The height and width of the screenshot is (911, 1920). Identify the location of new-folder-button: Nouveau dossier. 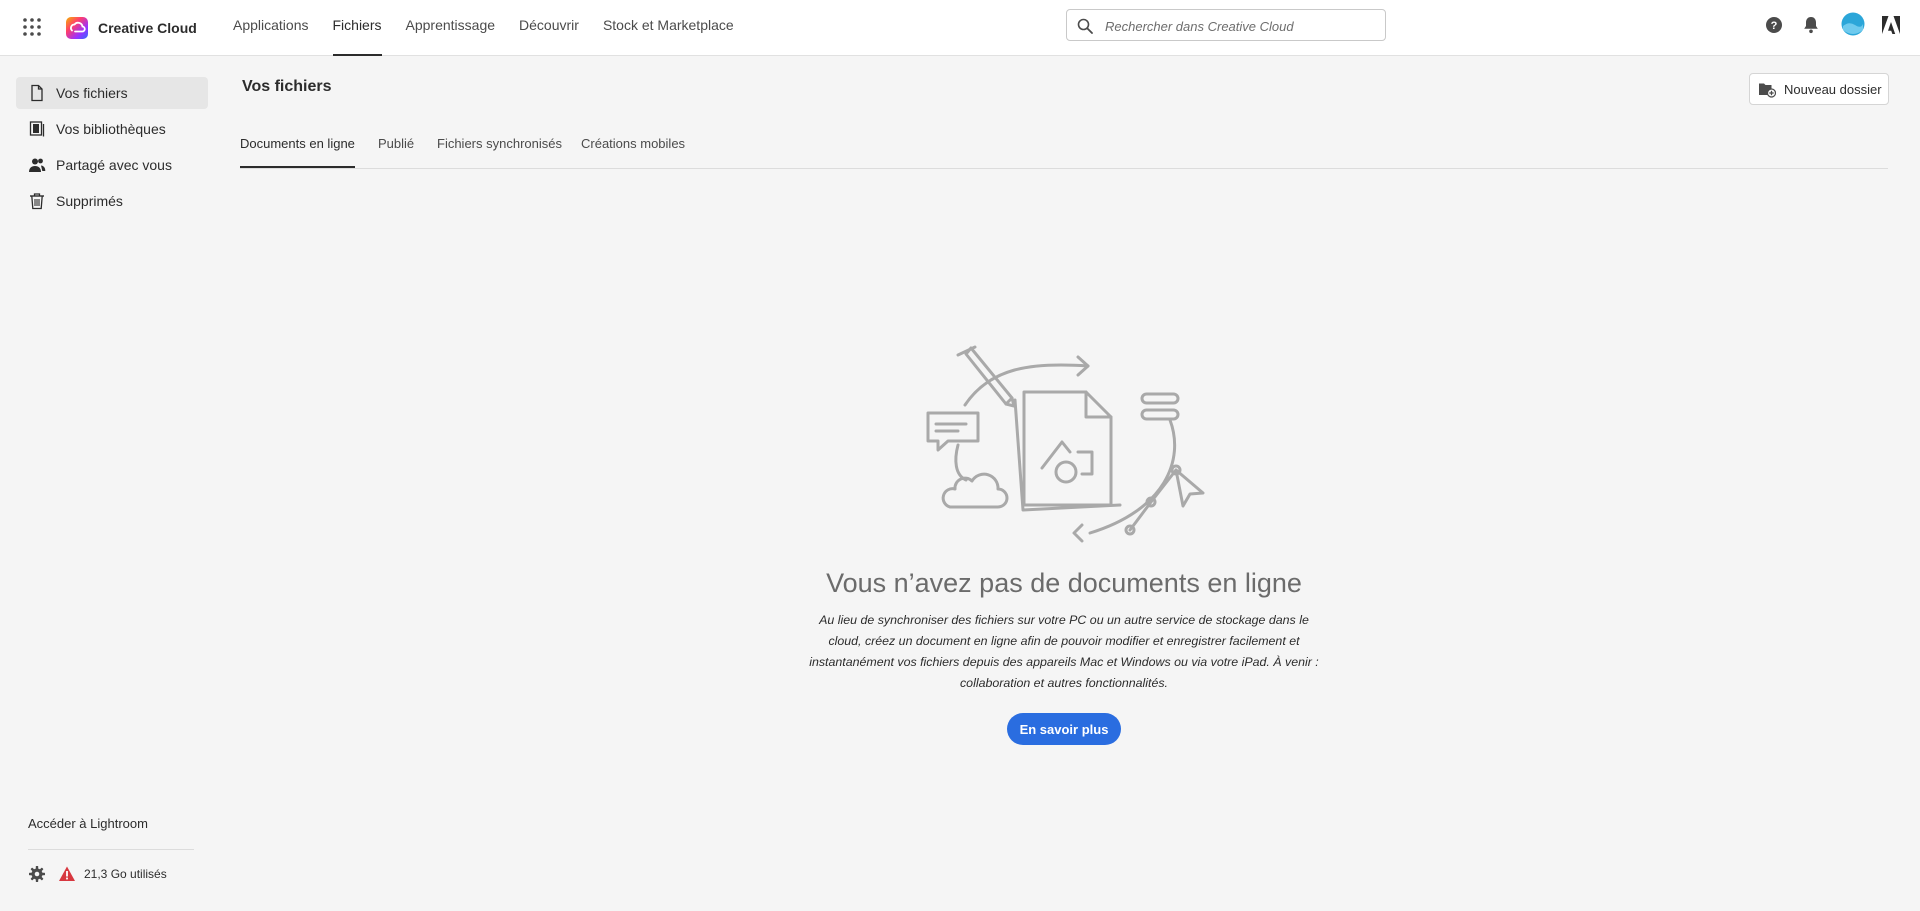
(1819, 89).